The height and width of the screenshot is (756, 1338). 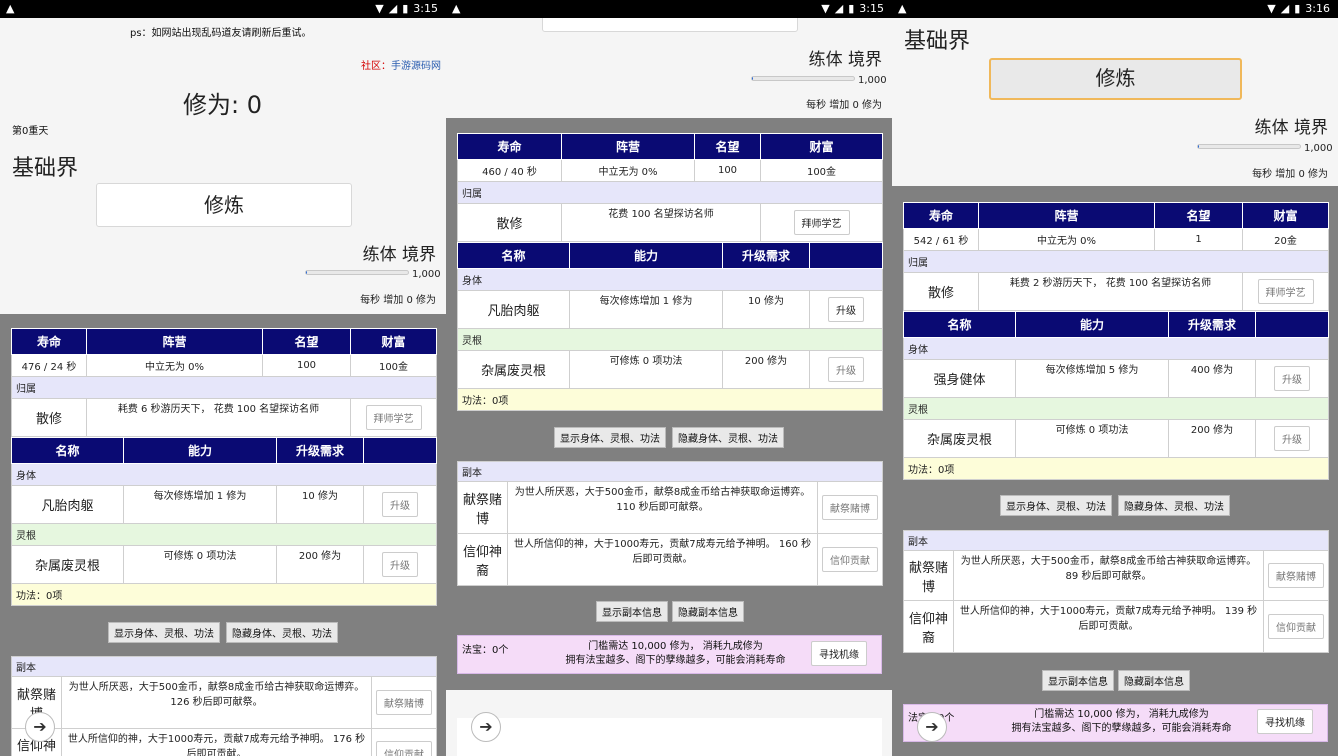 What do you see at coordinates (1110, 291) in the screenshot?
I see `affiliation-desc: 耗费 2 秒游历天下， 花费 100 名望探访名师` at bounding box center [1110, 291].